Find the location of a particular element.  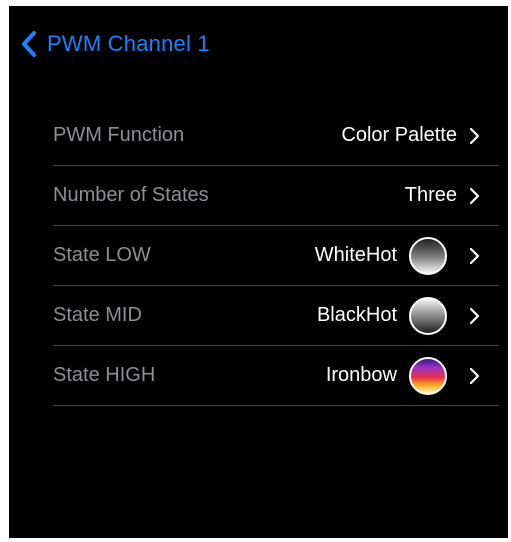

row-label: State HIGH is located at coordinates (104, 375).